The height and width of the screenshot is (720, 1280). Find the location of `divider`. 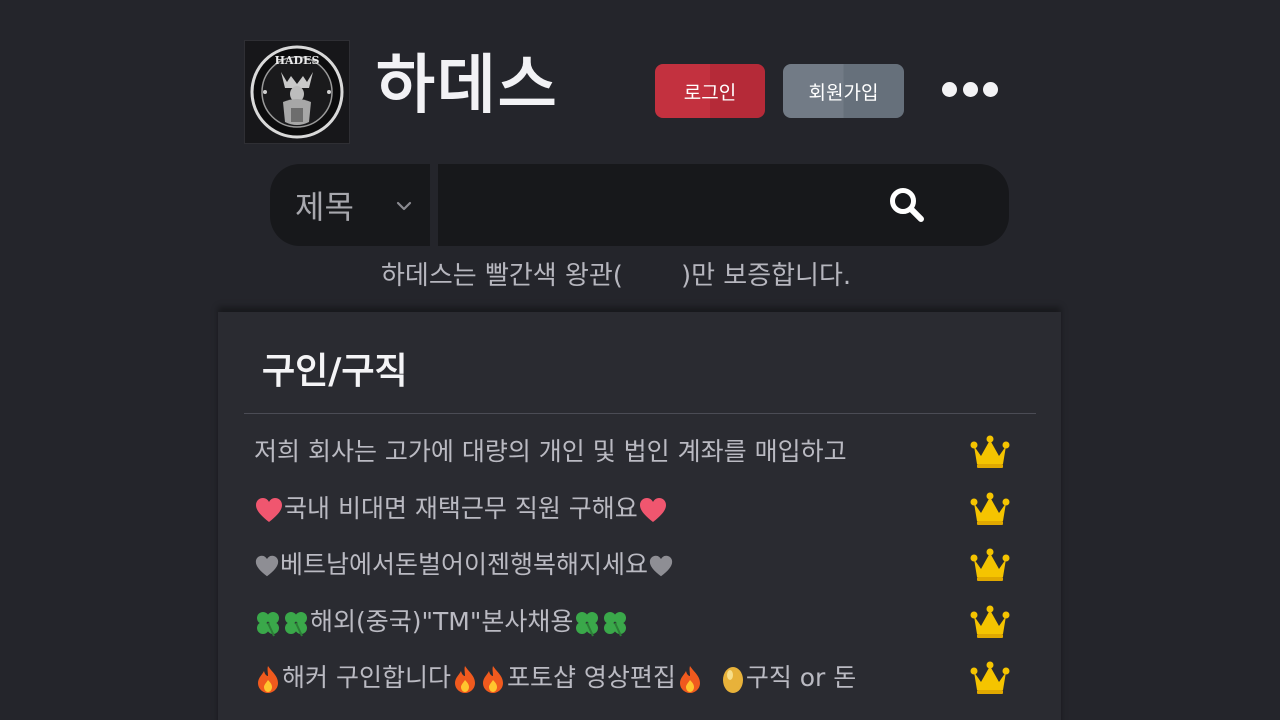

divider is located at coordinates (640, 413).